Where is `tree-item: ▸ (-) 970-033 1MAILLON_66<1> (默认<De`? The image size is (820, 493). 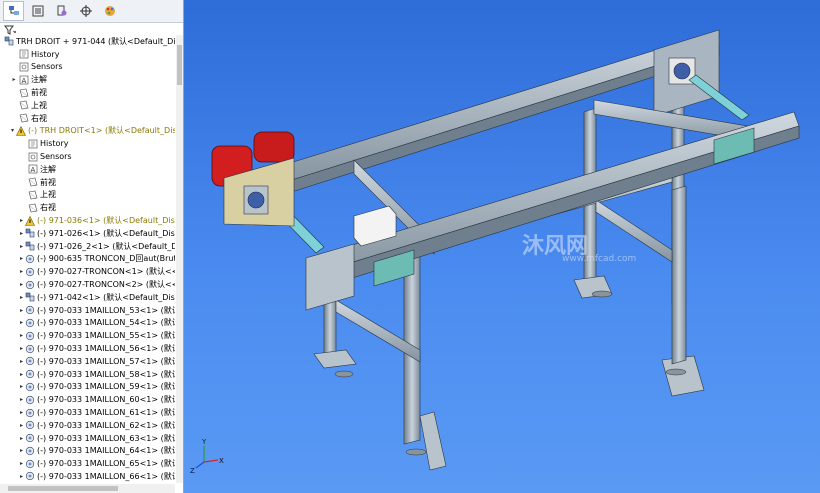
tree-item: ▸ (-) 970-033 1MAILLON_66<1> (默认<De is located at coordinates (87, 476).